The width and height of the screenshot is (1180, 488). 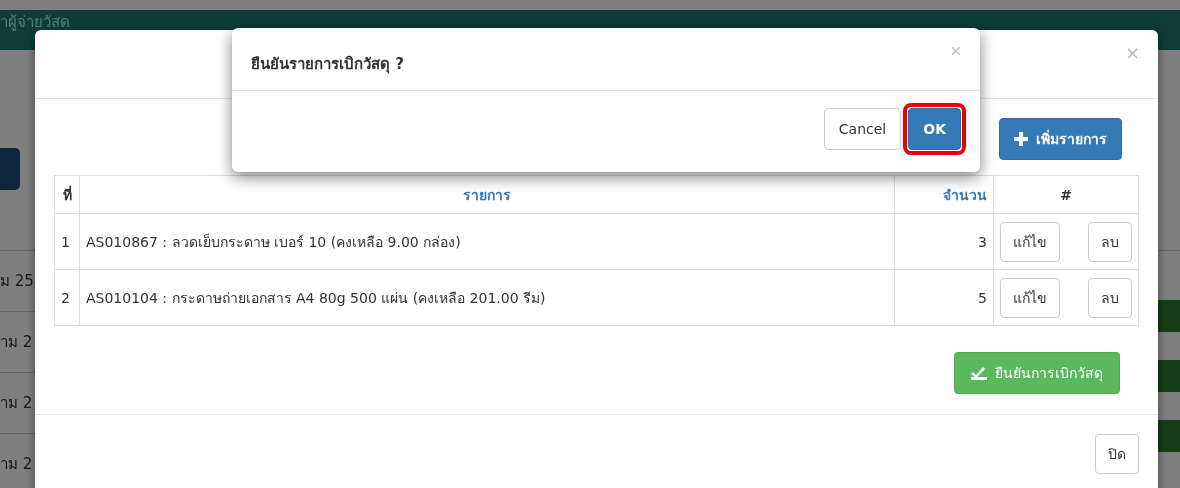 I want to click on close-button: ปิด, so click(x=1117, y=454).